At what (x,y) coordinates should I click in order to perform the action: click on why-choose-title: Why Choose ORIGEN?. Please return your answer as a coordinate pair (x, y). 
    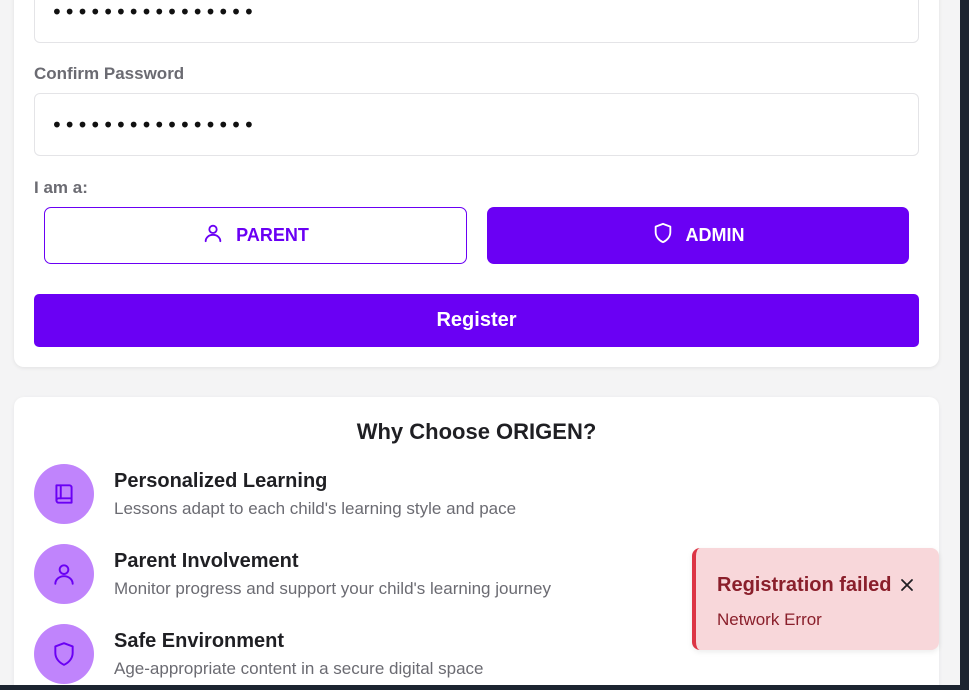
    Looking at the image, I should click on (476, 431).